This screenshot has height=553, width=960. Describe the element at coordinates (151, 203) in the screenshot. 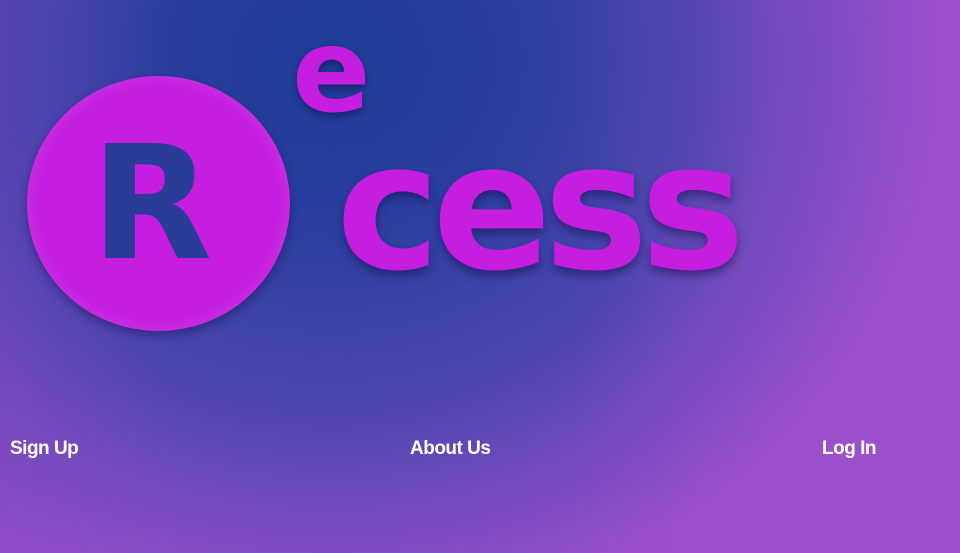

I see `logo-circle-letter: R` at that location.